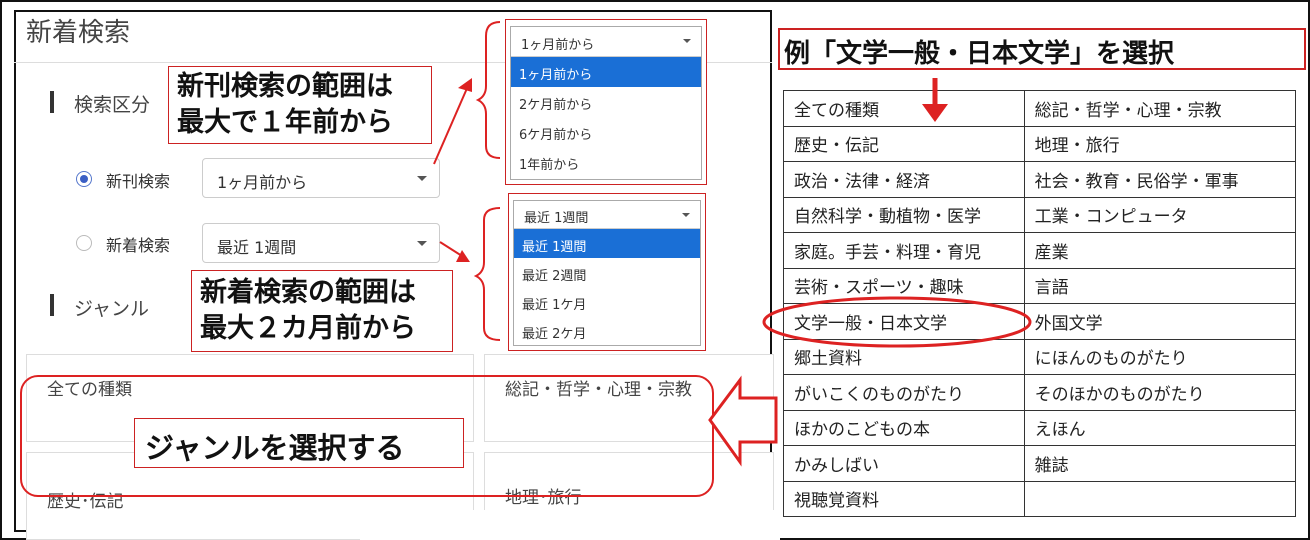 The width and height of the screenshot is (1310, 540). What do you see at coordinates (451, 249) in the screenshot?
I see `arrow-line-shinchaku` at bounding box center [451, 249].